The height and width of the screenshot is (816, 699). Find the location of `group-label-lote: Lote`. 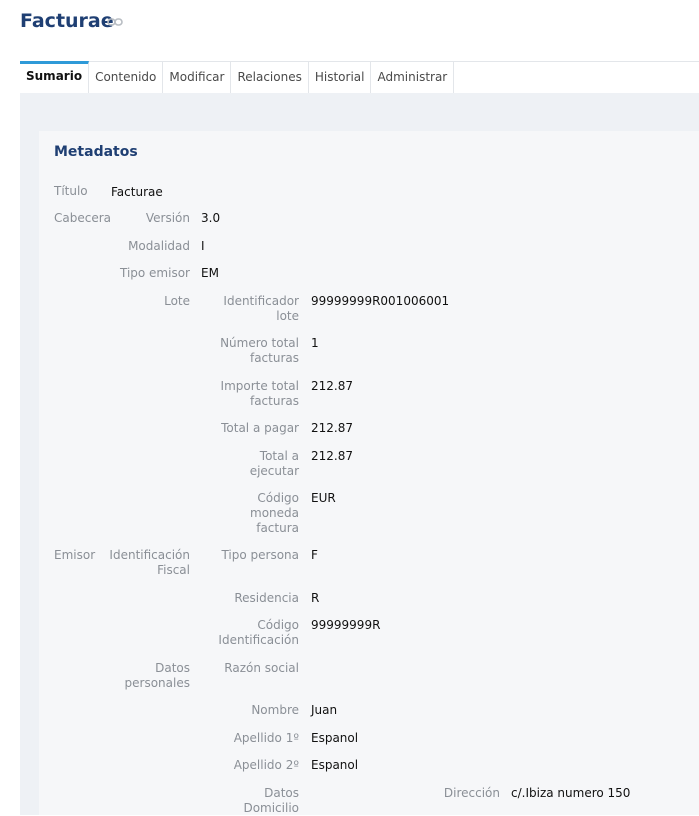

group-label-lote: Lote is located at coordinates (177, 301).